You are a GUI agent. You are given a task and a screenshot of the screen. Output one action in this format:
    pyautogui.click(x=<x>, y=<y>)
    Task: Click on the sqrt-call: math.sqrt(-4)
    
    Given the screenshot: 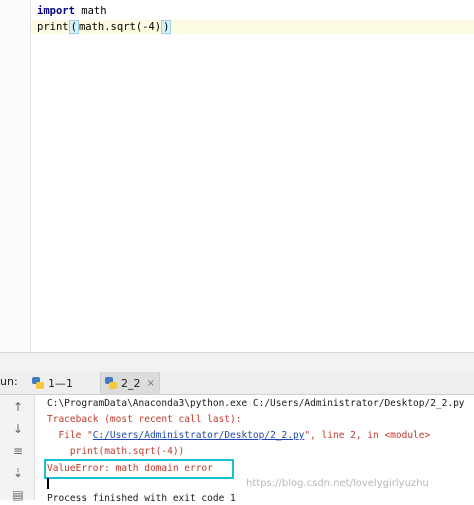 What is the action you would take?
    pyautogui.click(x=120, y=27)
    